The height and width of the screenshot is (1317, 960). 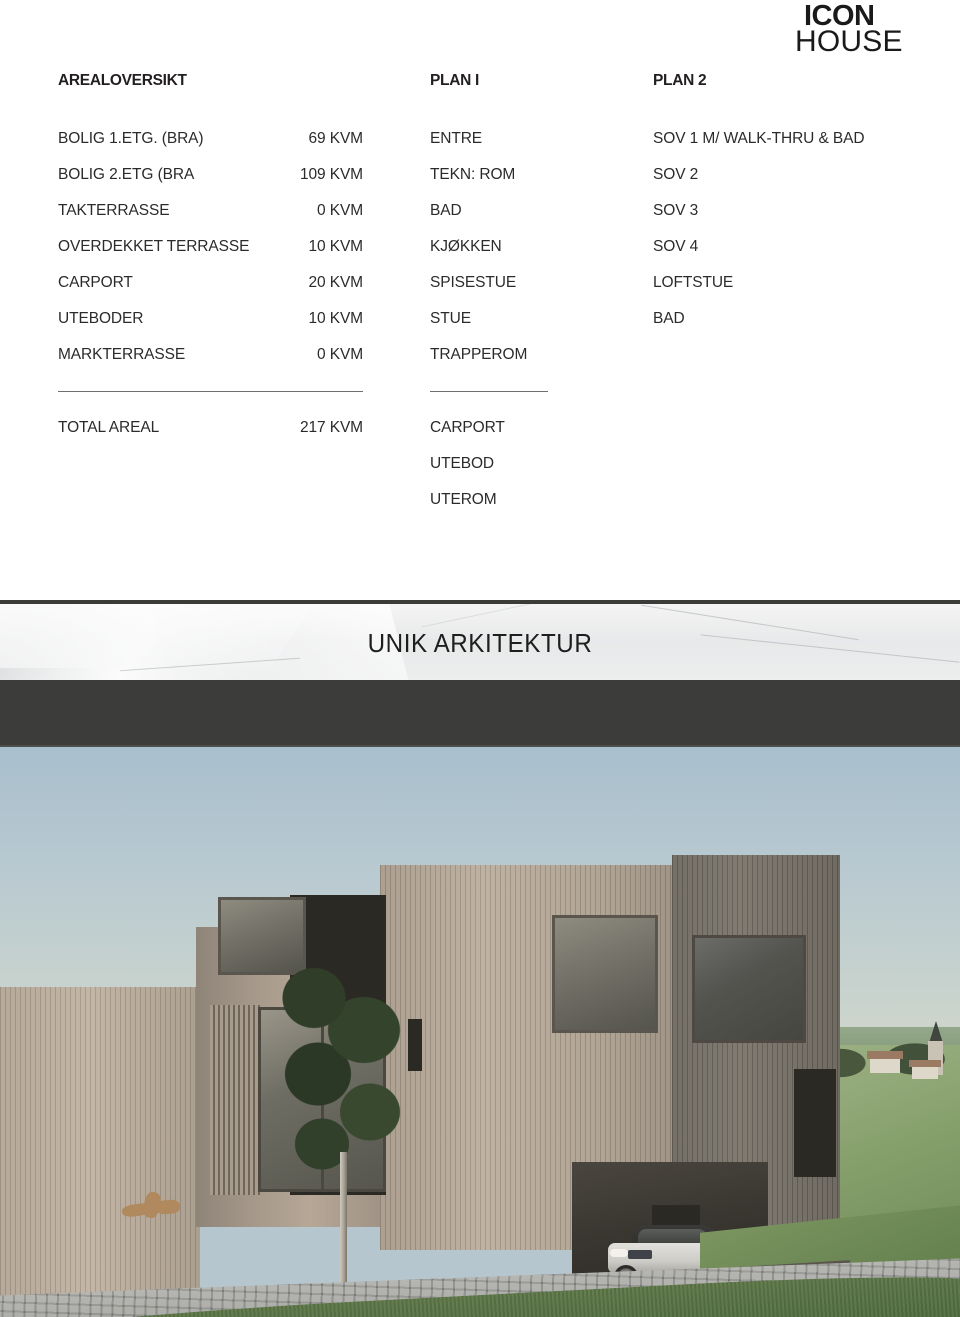 I want to click on plan-1-room-item: TRAPPEROM, so click(x=479, y=354).